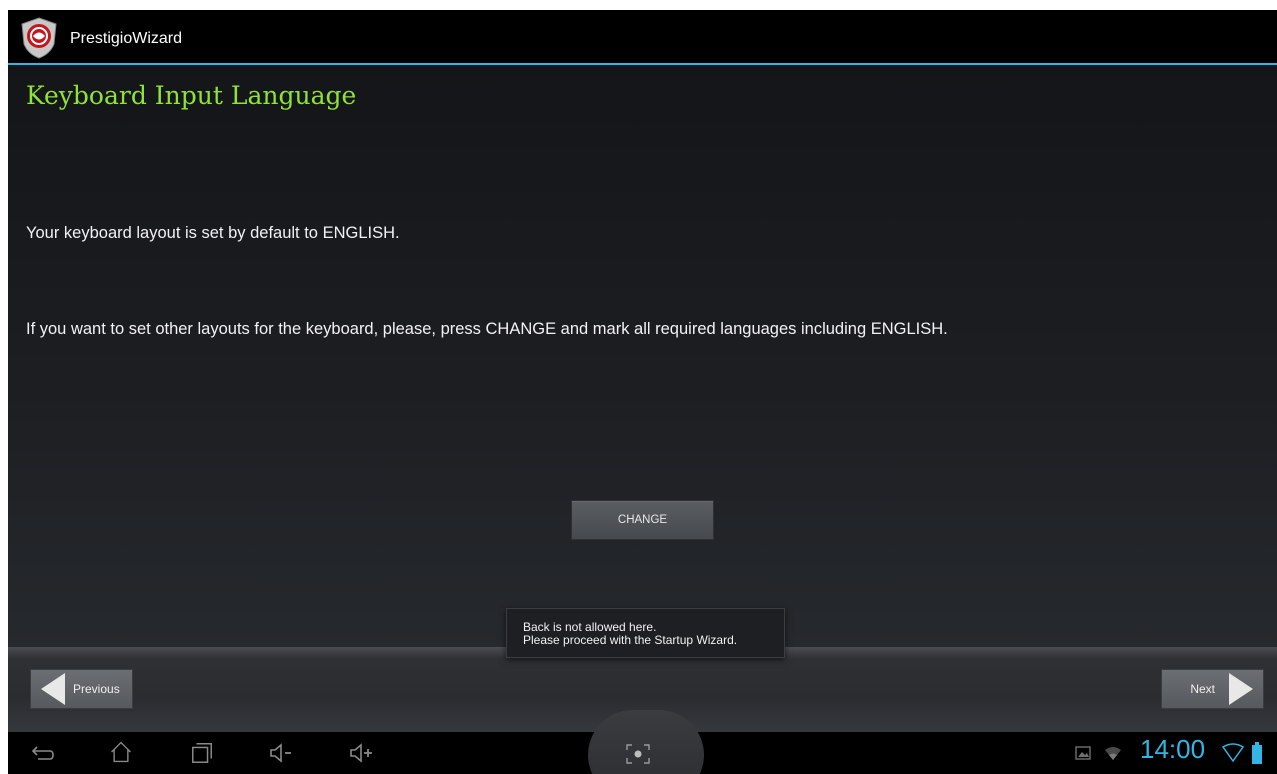 The width and height of the screenshot is (1277, 774). What do you see at coordinates (191, 95) in the screenshot?
I see `page-title: Keyboard Input Language` at bounding box center [191, 95].